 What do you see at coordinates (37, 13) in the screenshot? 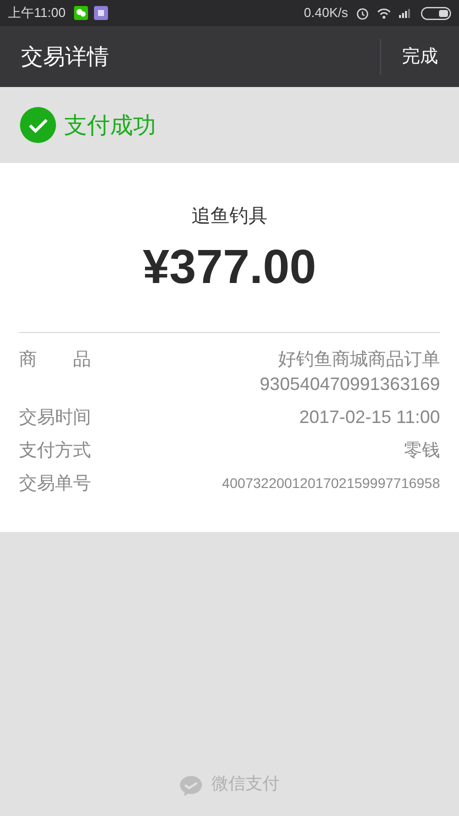
I see `status-time: 上午11:00` at bounding box center [37, 13].